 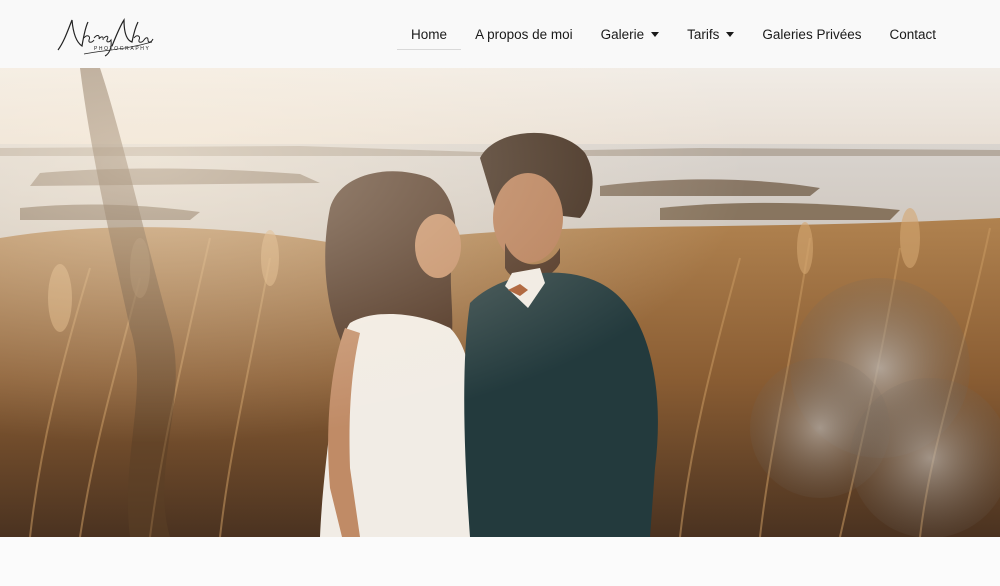 What do you see at coordinates (500, 561) in the screenshot?
I see `content-area` at bounding box center [500, 561].